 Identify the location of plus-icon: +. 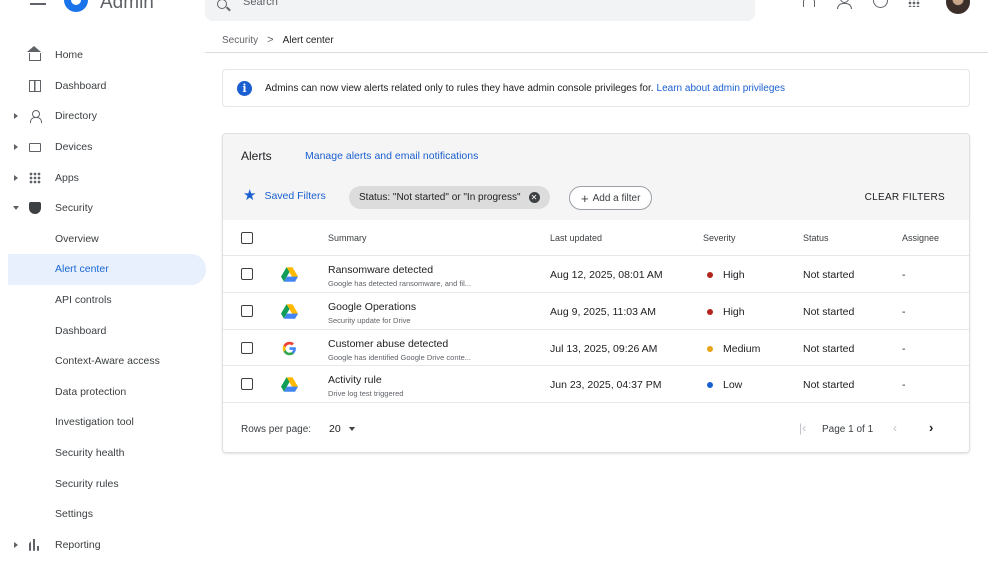
(585, 198).